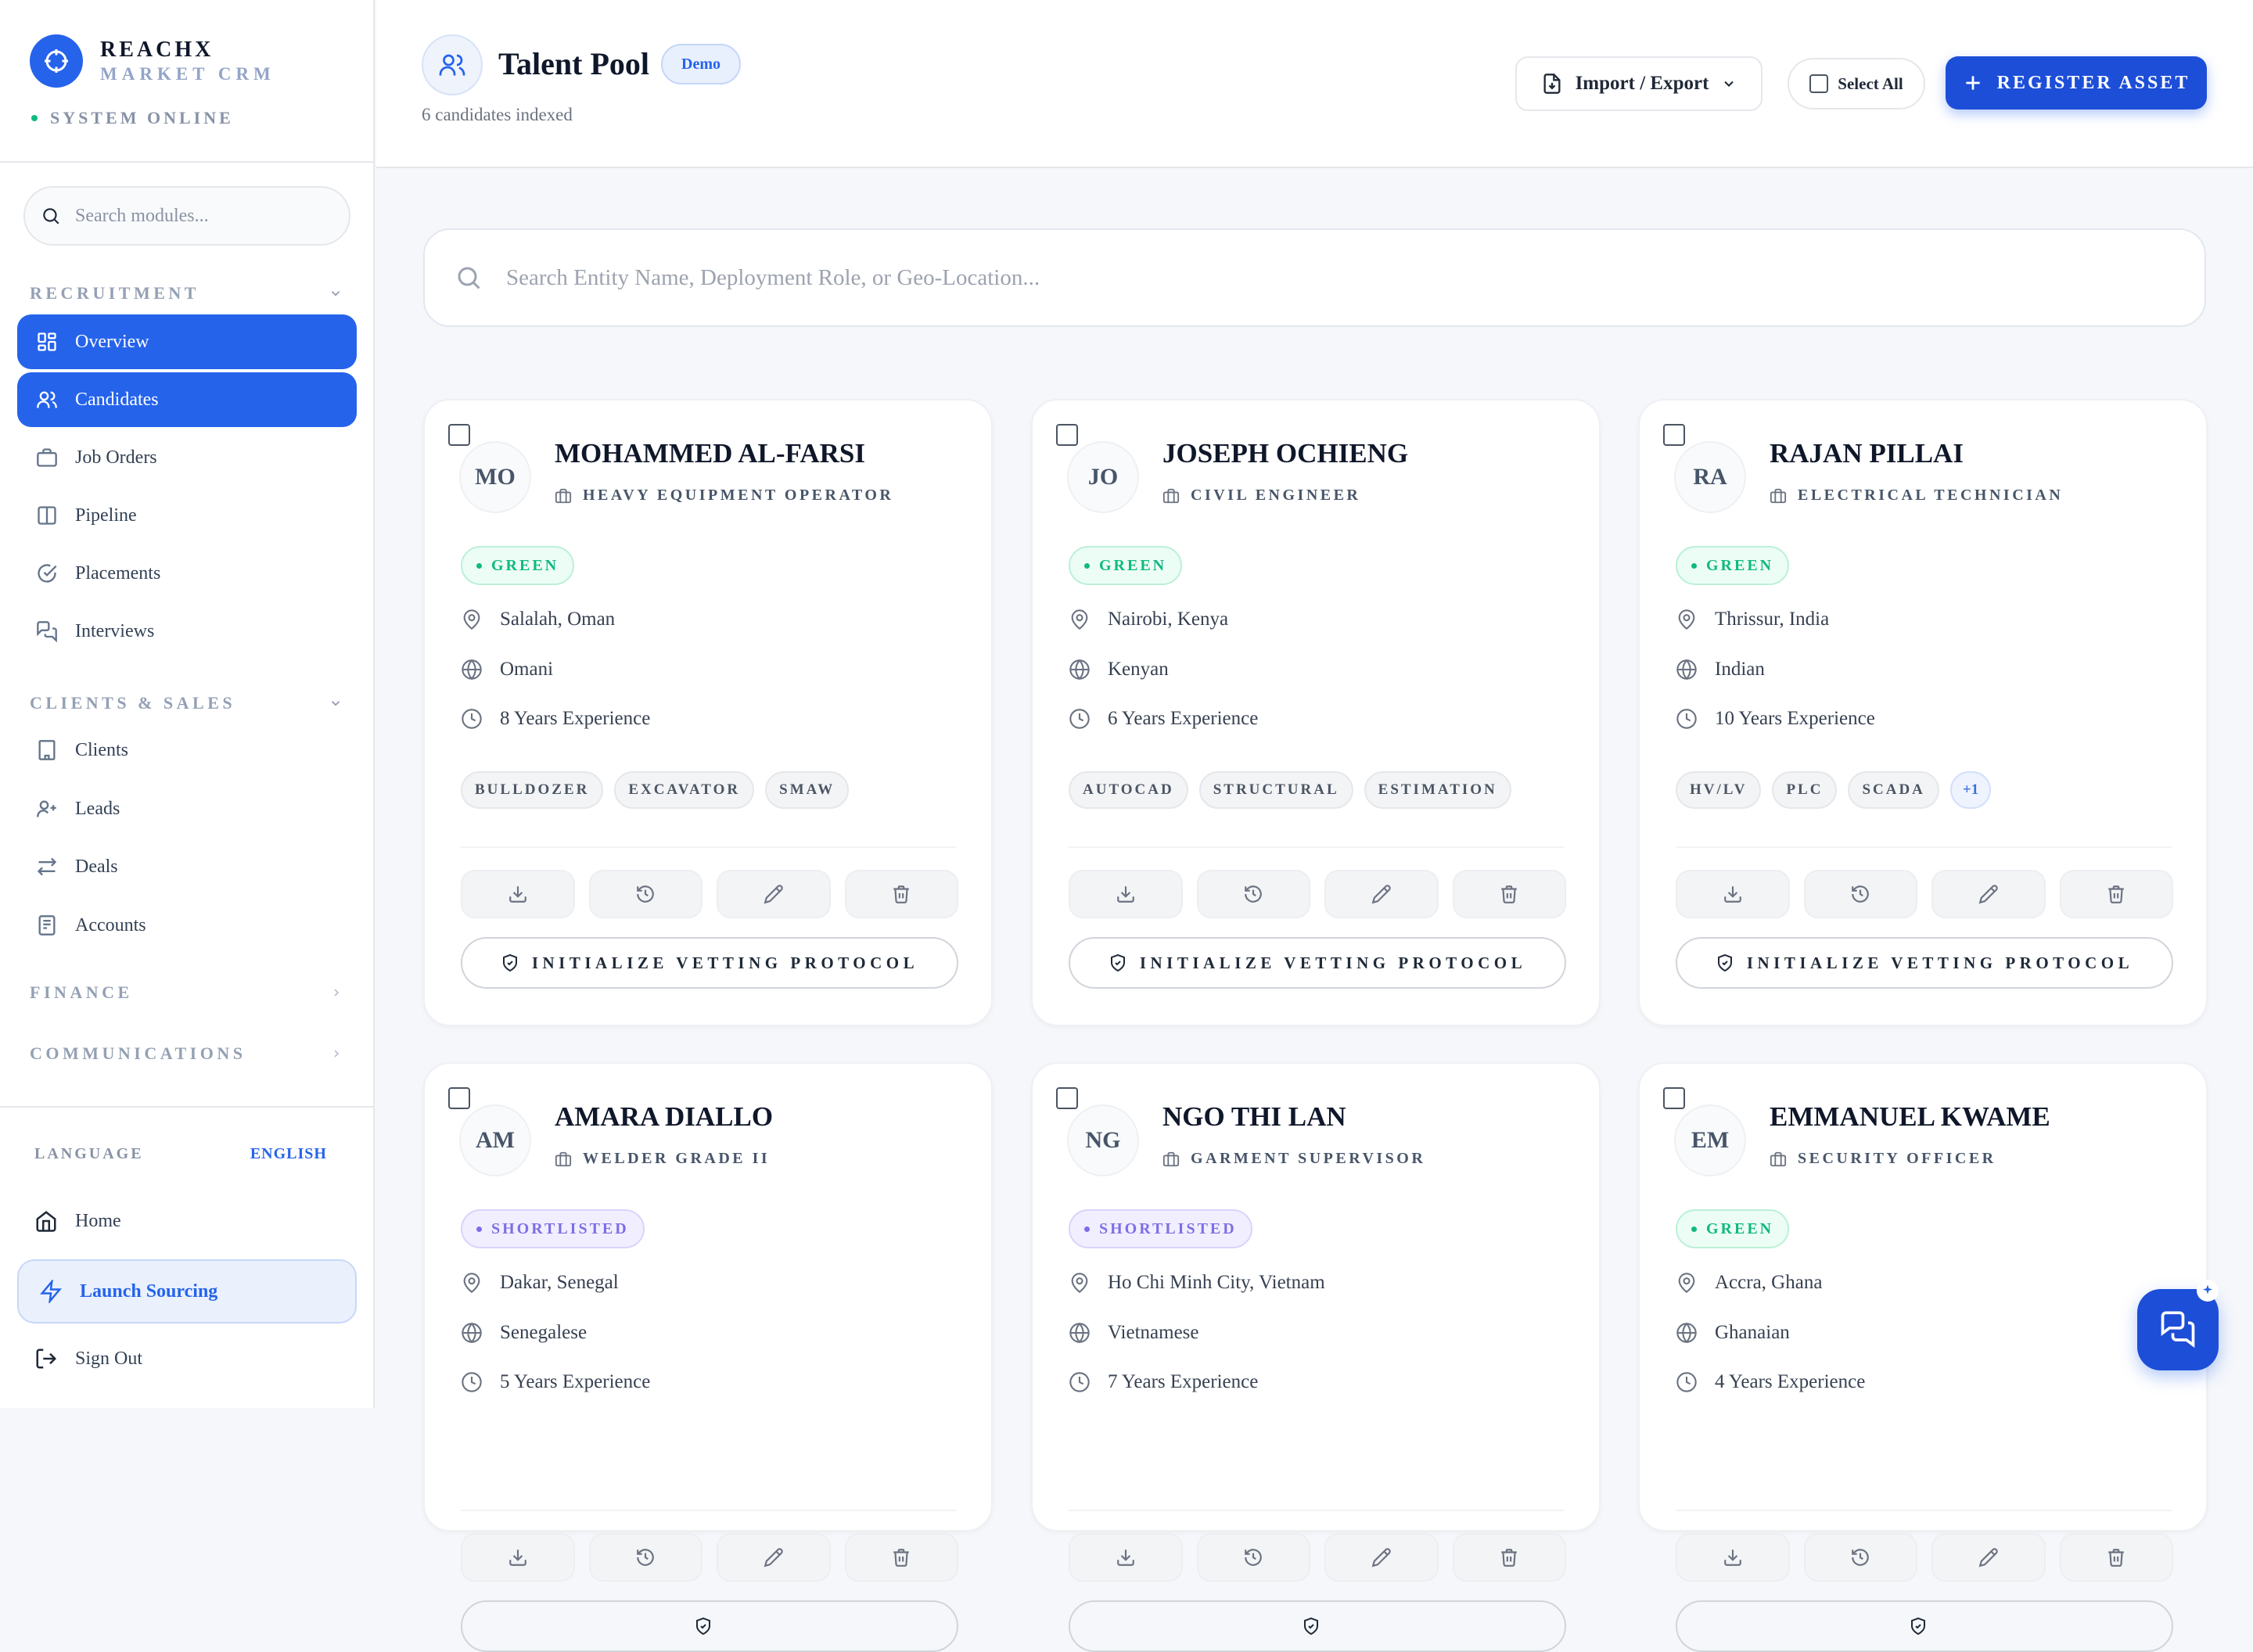 The height and width of the screenshot is (1652, 2253). Describe the element at coordinates (1770, 1382) in the screenshot. I see `experience: 4 Years Experience` at that location.